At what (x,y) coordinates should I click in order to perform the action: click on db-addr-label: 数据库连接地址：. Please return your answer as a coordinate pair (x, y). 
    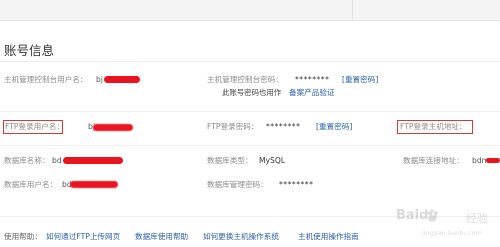
    Looking at the image, I should click on (433, 160).